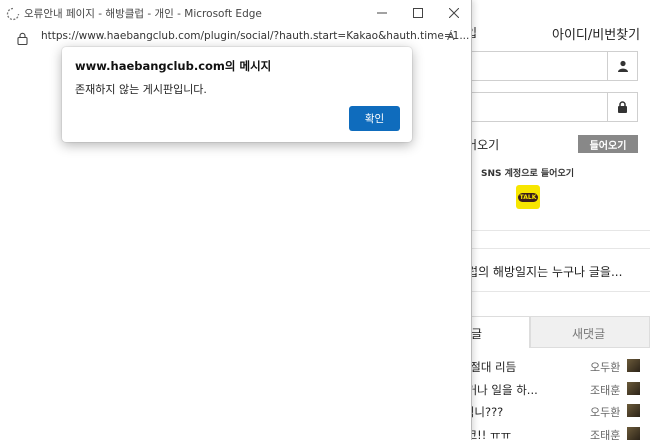 The height and width of the screenshot is (440, 650). I want to click on title-bar: 오류안내 페이지 - 해방클럽 - 개인 - Microsoft Edge, so click(235, 13).